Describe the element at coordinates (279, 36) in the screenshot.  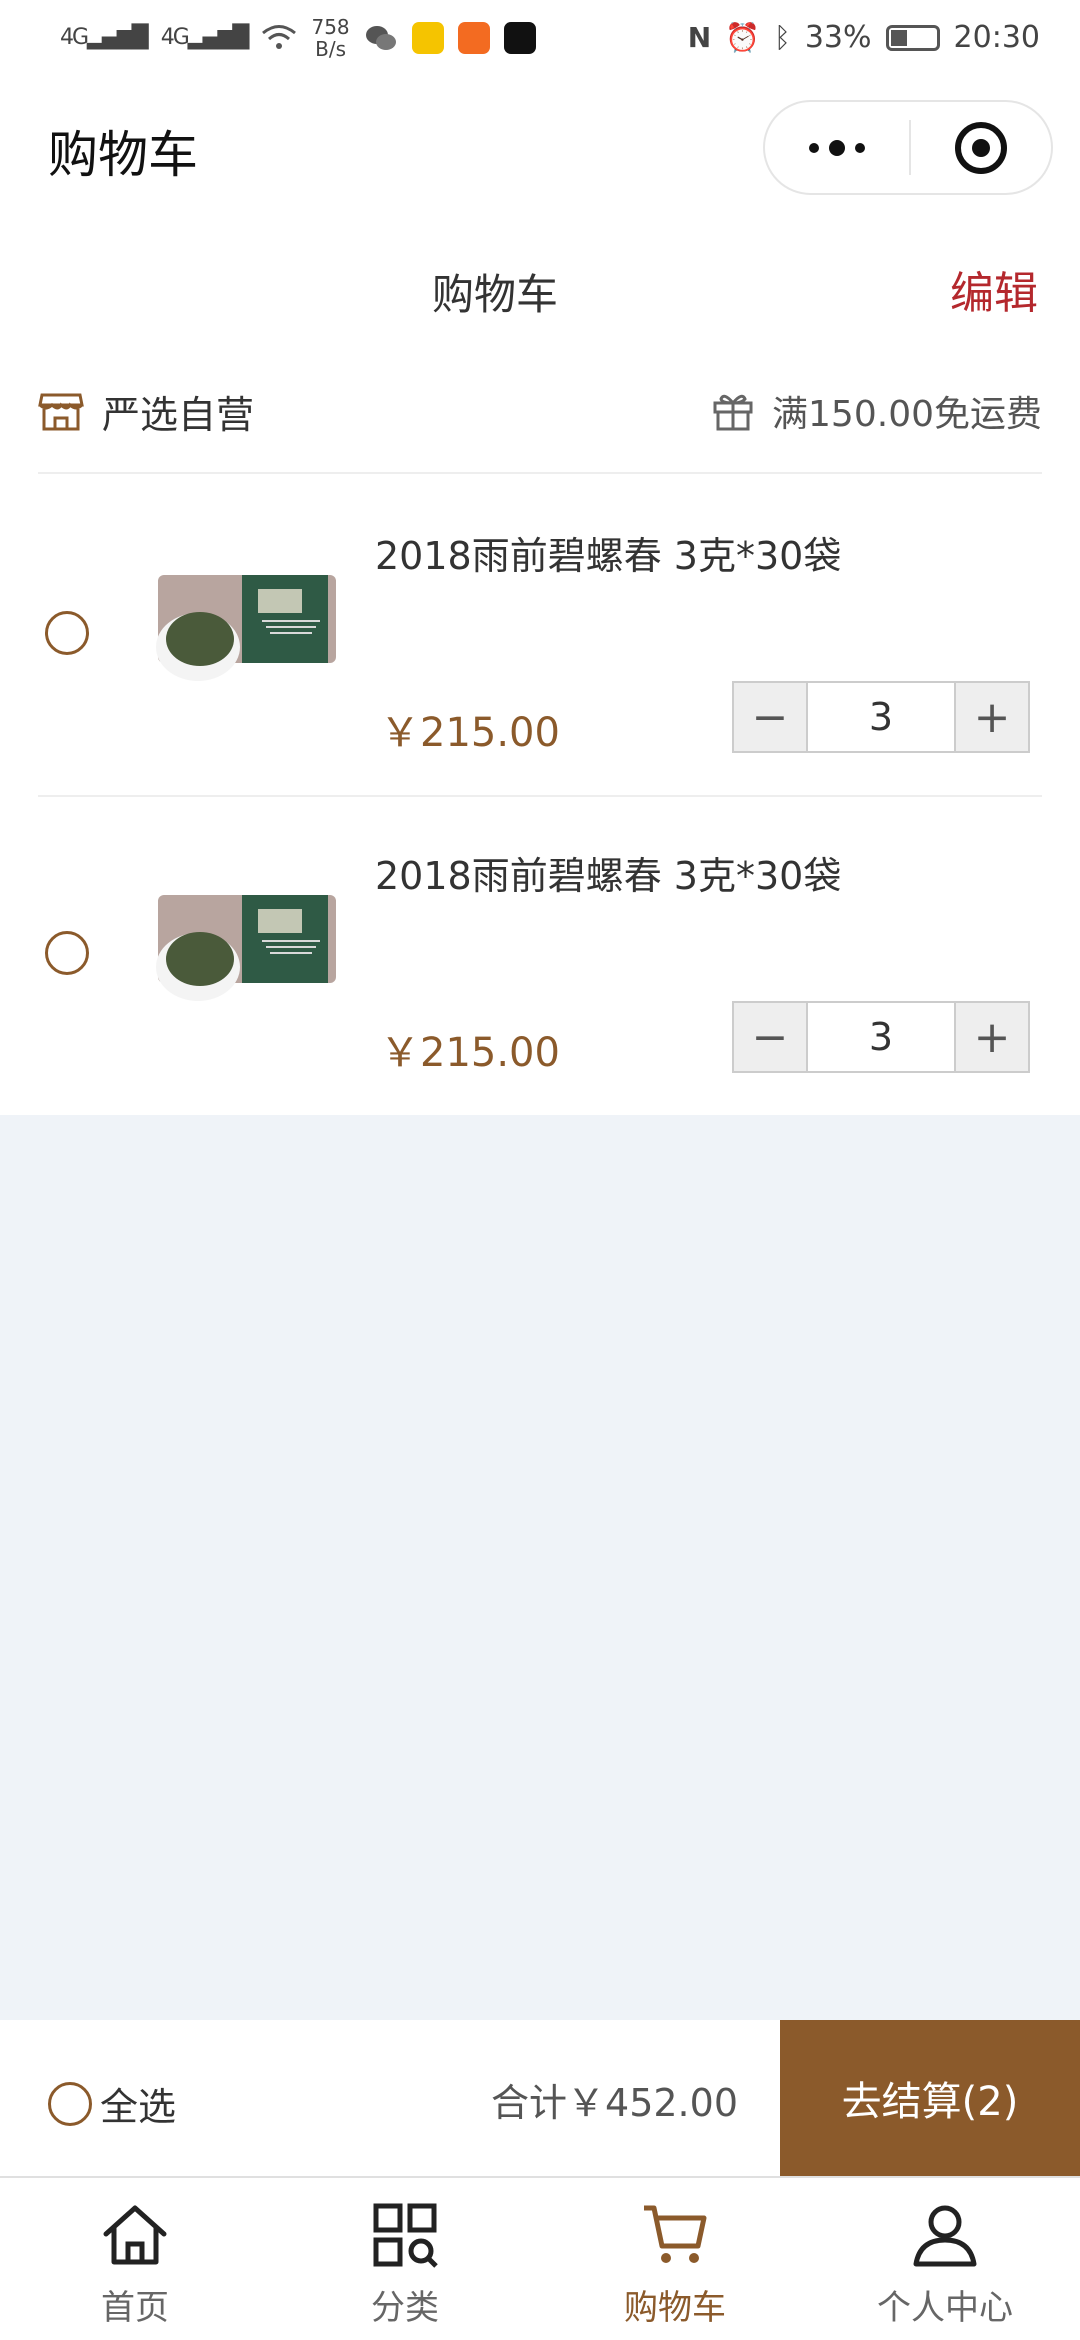
I see `wifi-icon` at that location.